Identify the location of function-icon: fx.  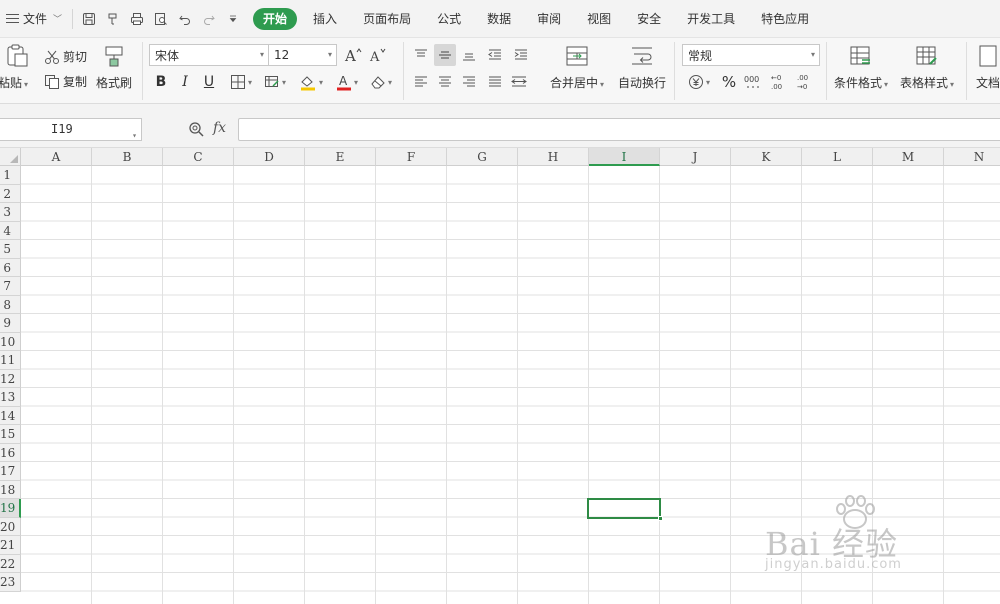
(219, 128).